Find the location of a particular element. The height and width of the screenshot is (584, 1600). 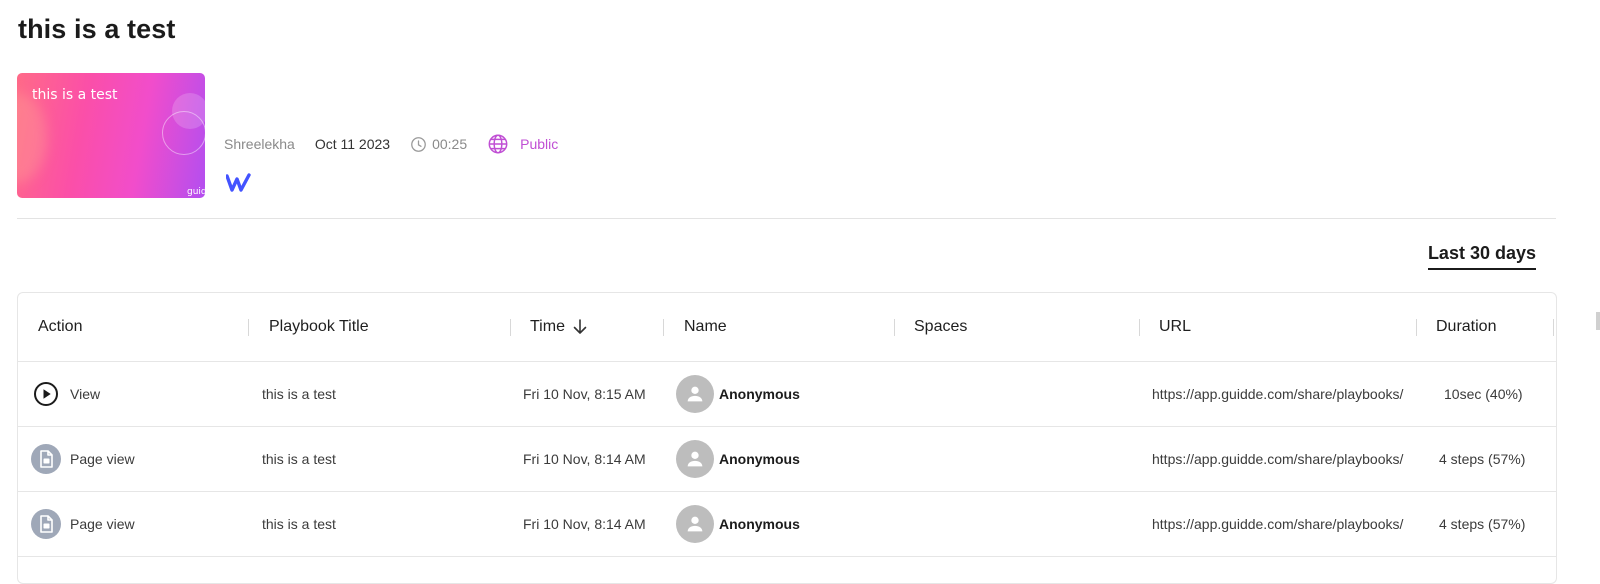

arrow-down-icon is located at coordinates (580, 327).